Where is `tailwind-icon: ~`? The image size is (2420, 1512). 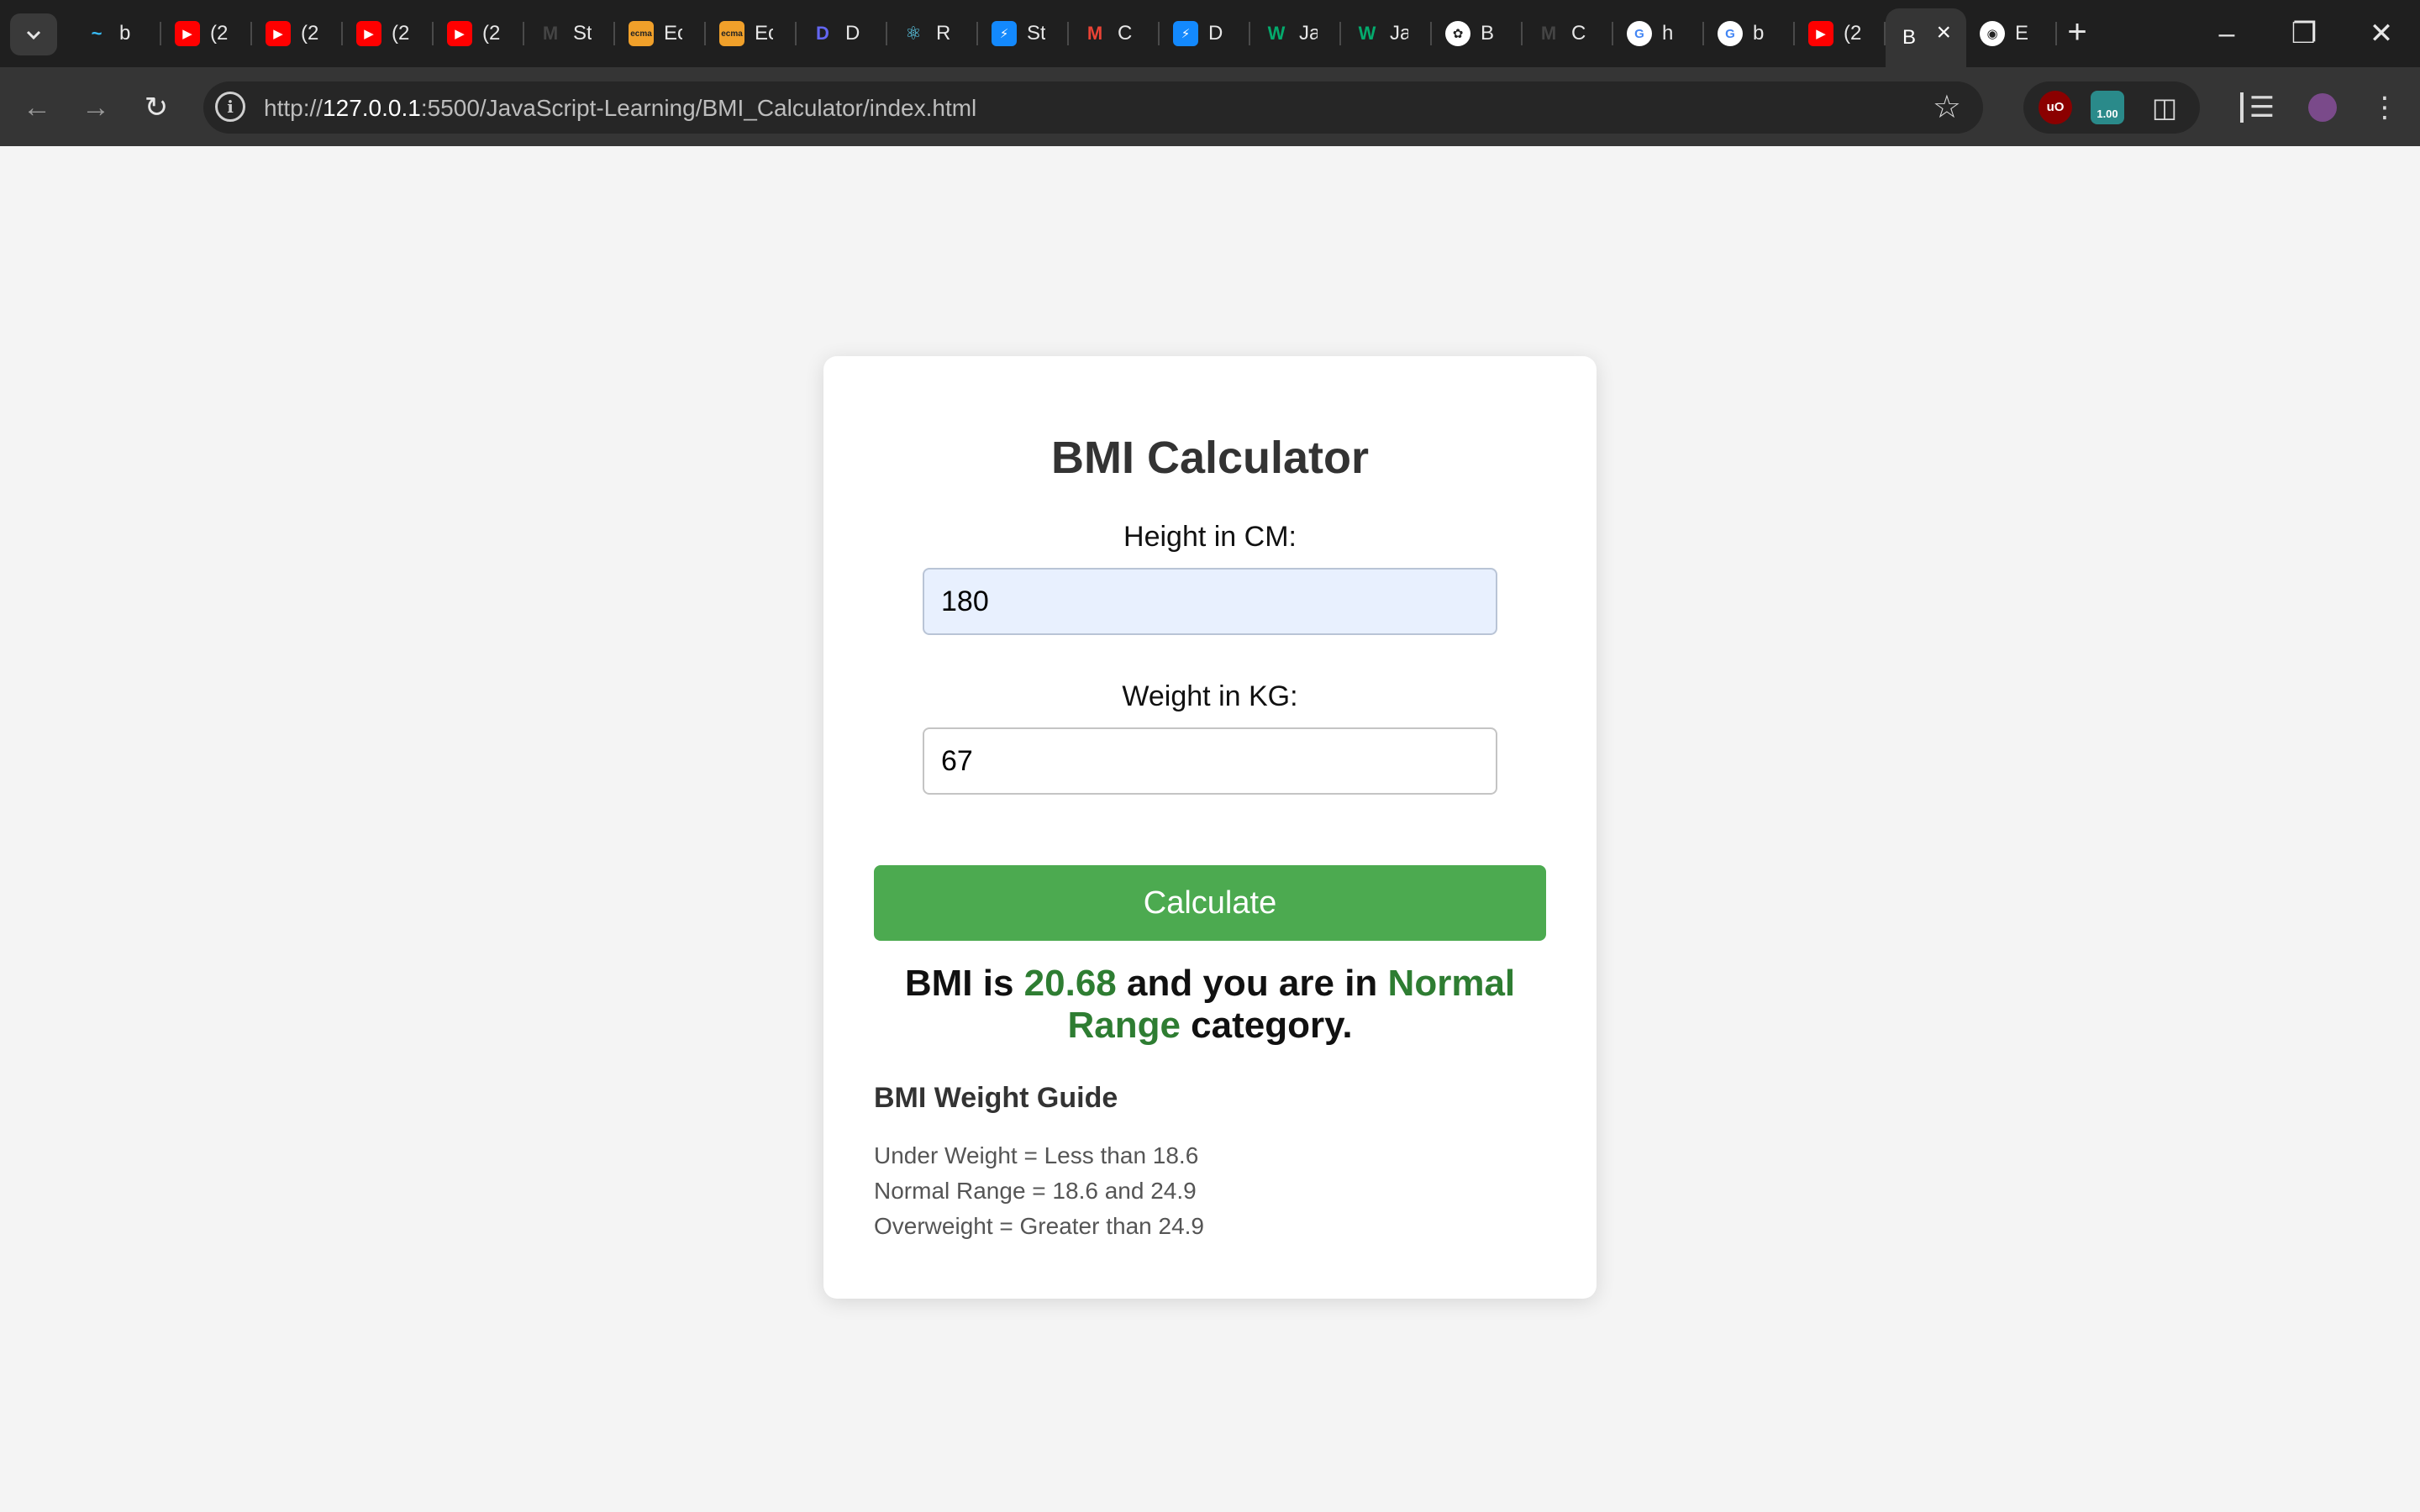
tailwind-icon: ~ is located at coordinates (97, 33).